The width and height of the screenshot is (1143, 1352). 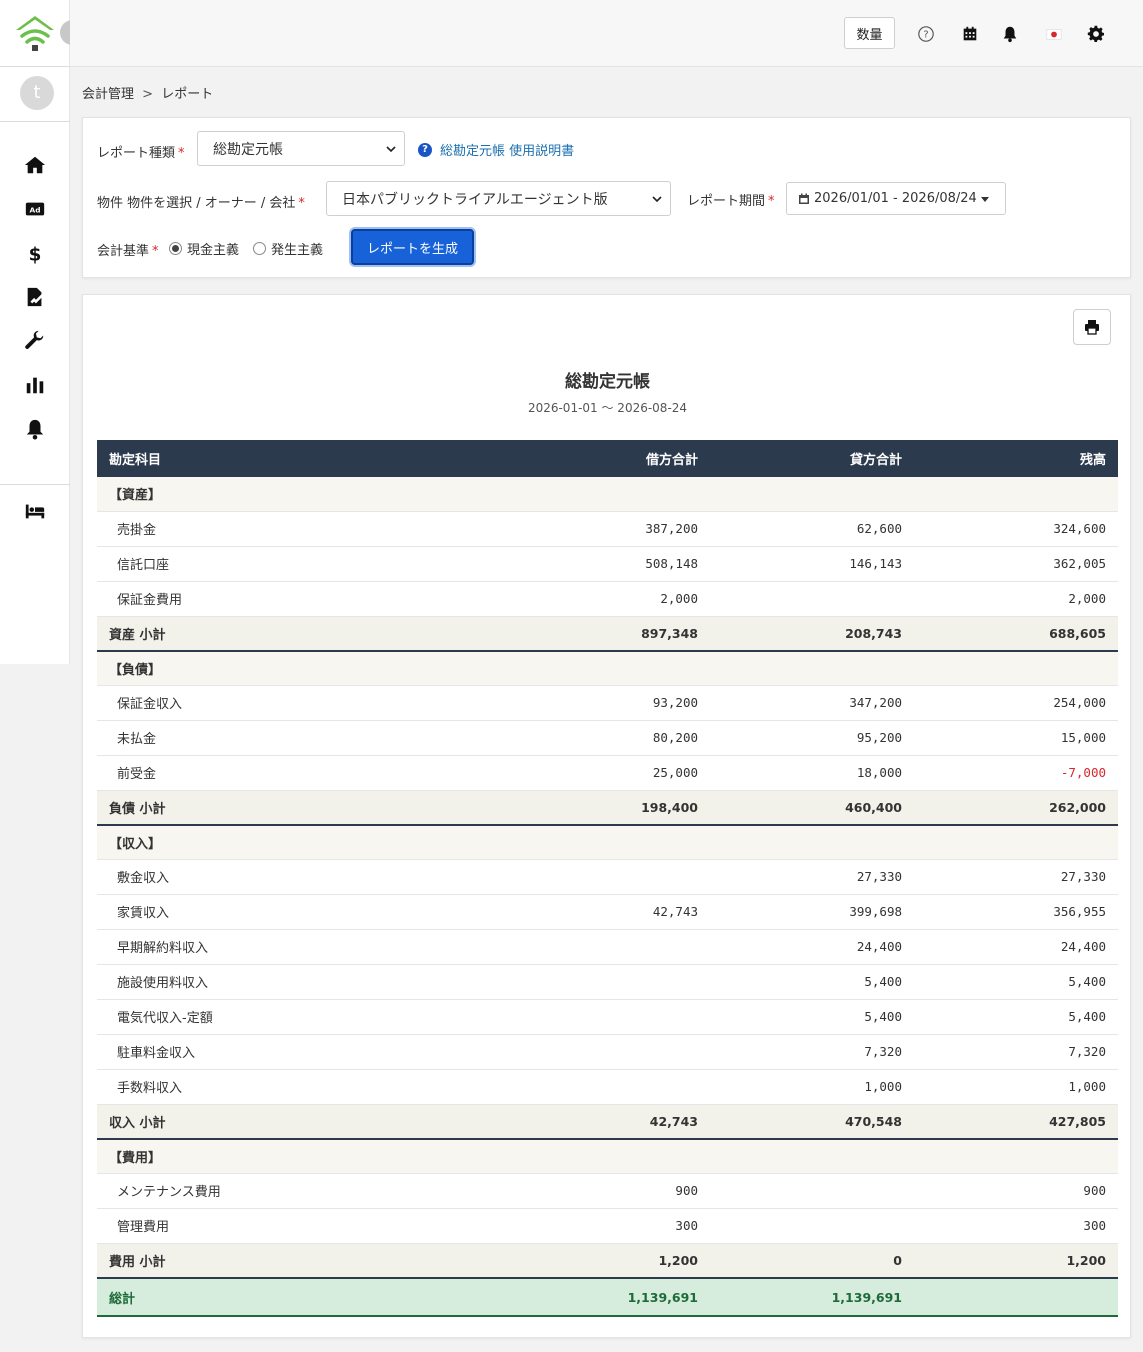 I want to click on subtotal-row: 費用 小計 1,200 0 1,200, so click(x=607, y=1261).